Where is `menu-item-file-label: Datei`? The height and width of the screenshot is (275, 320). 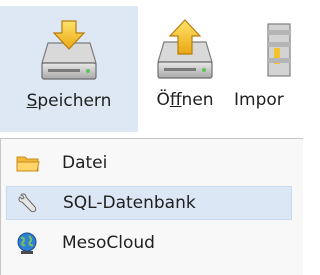
menu-item-file-label: Datei is located at coordinates (85, 163).